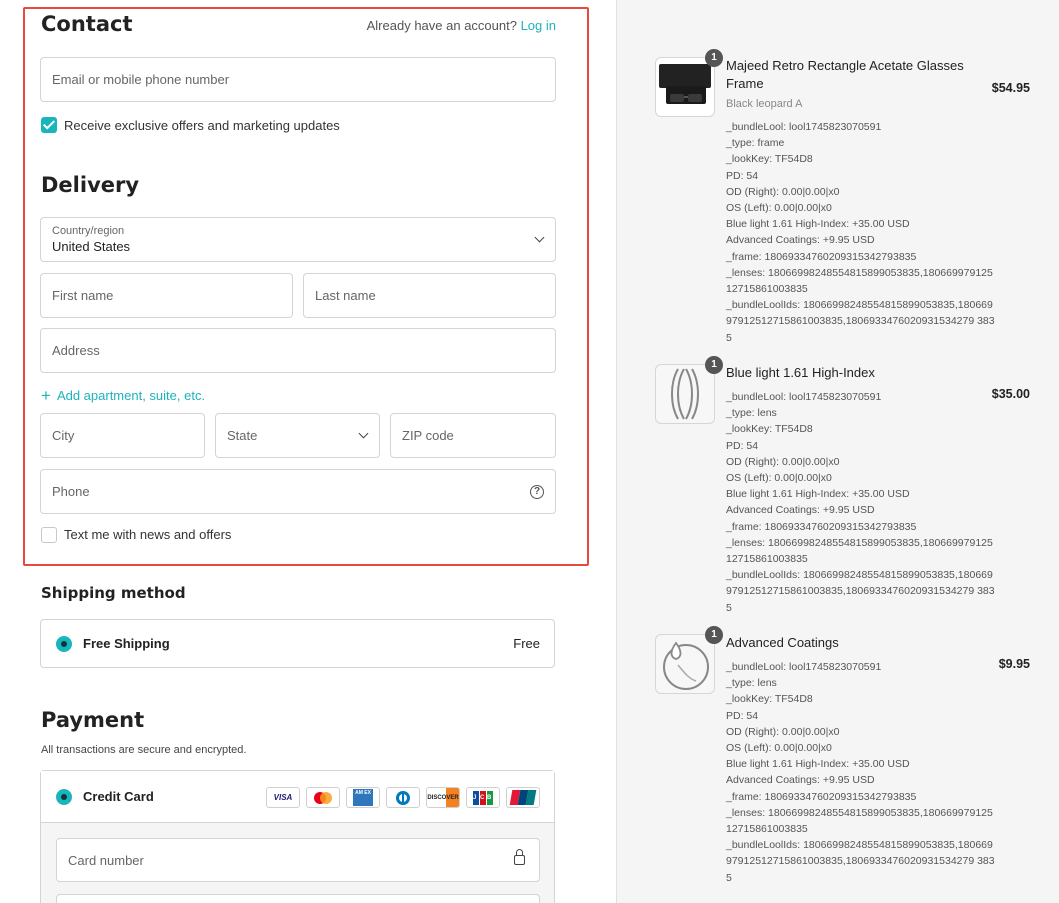  What do you see at coordinates (46, 395) in the screenshot?
I see `plus-icon: +` at bounding box center [46, 395].